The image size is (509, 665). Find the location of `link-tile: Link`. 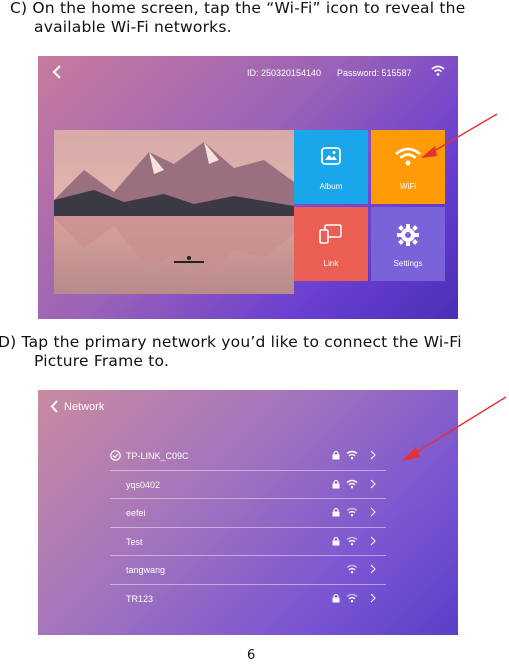

link-tile: Link is located at coordinates (331, 244).